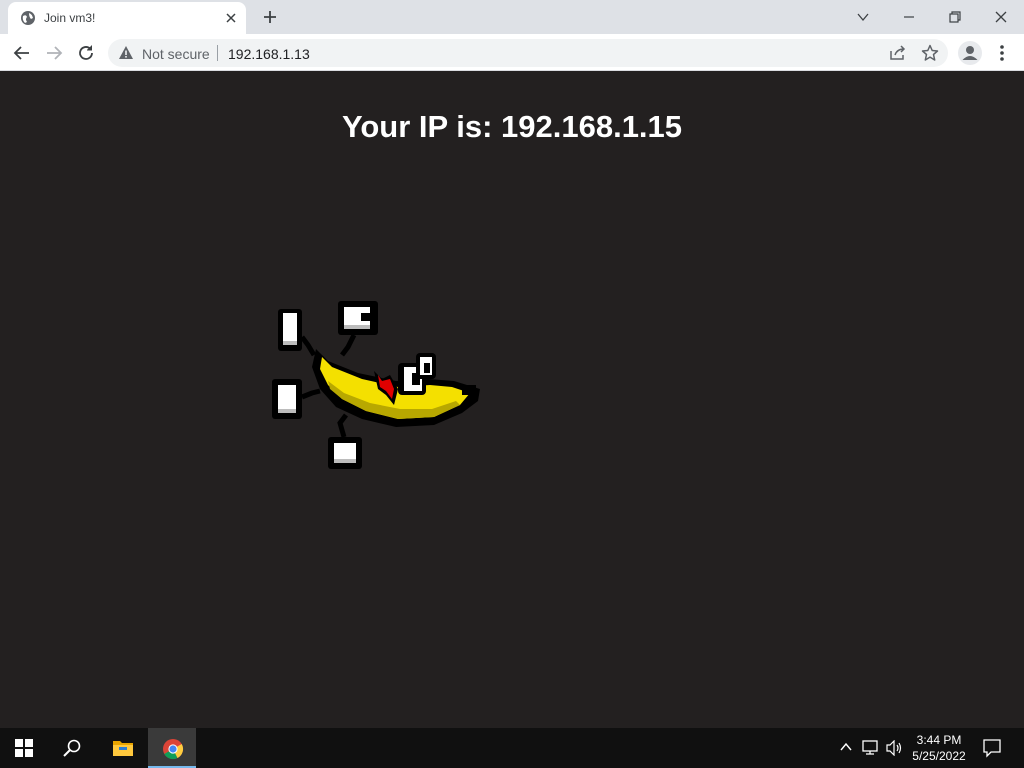 The image size is (1024, 768). I want to click on new-tab-icon, so click(270, 17).